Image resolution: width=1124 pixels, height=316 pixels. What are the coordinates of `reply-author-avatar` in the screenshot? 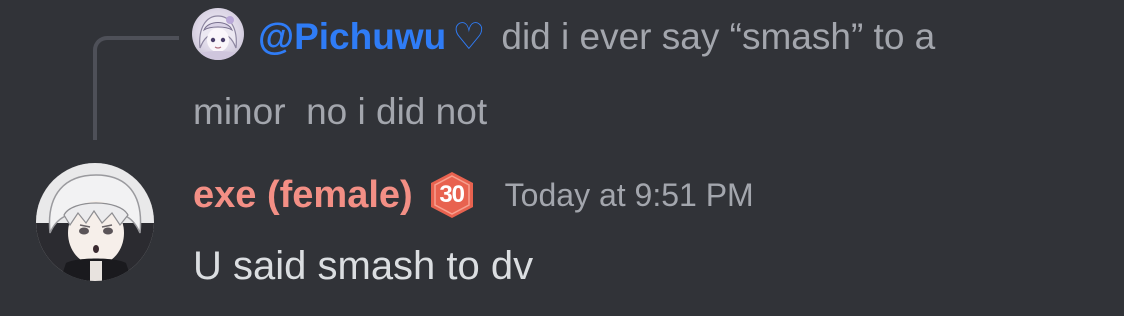 It's located at (218, 34).